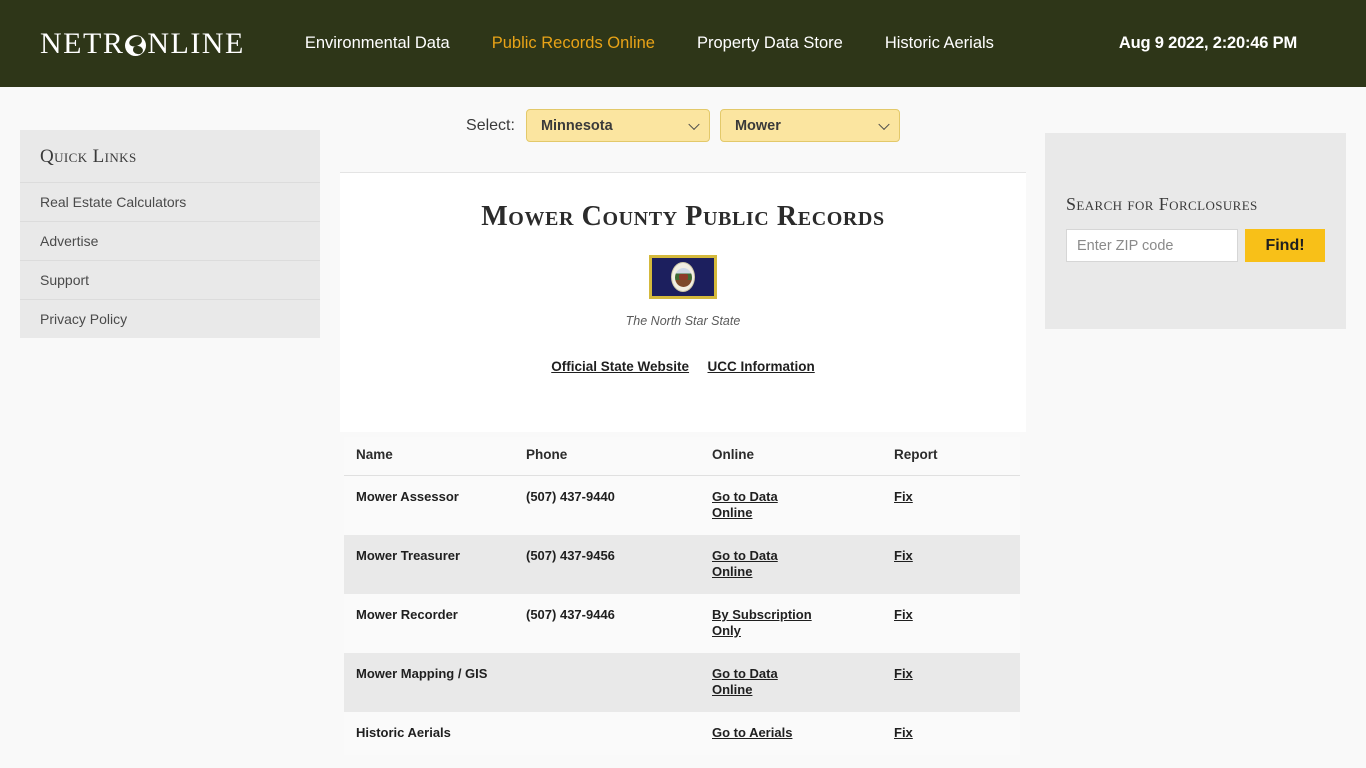 This screenshot has width=1366, height=768. Describe the element at coordinates (752, 733) in the screenshot. I see `online-link: Go to Aerials` at that location.